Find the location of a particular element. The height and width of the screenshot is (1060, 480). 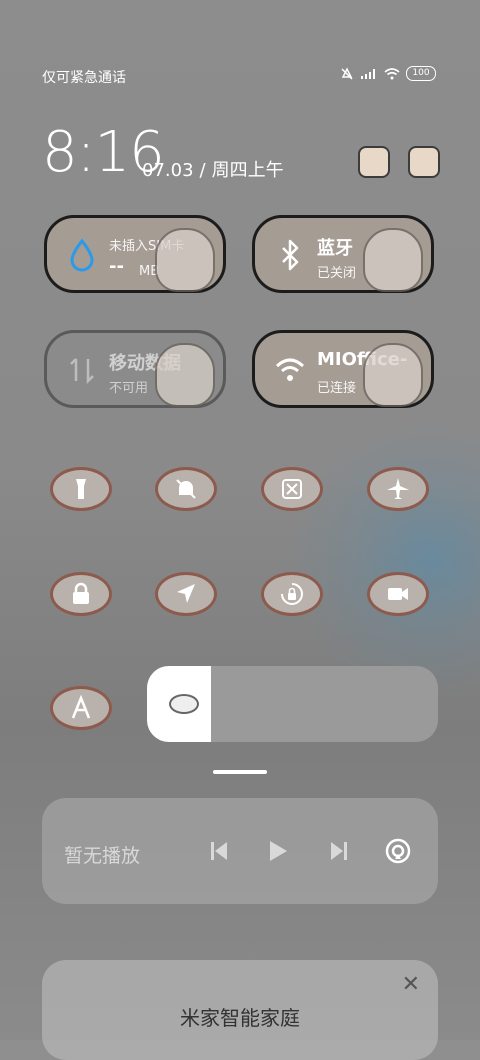

smart-home-card: ✕ 米家智能家庭 is located at coordinates (240, 1010).